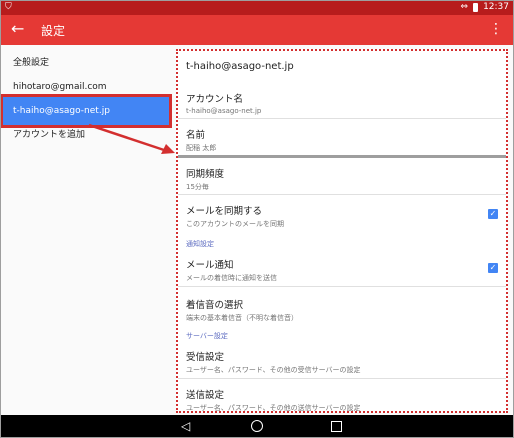 The image size is (514, 438). What do you see at coordinates (185, 426) in the screenshot?
I see `nav-back-icon: ◁` at bounding box center [185, 426].